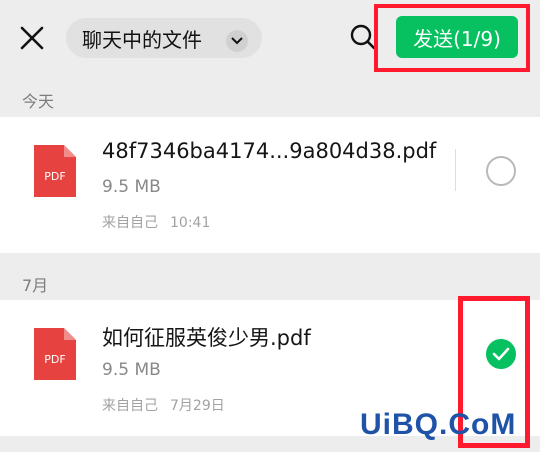 This screenshot has height=452, width=540. Describe the element at coordinates (206, 338) in the screenshot. I see `file-name: 如何征服英俊少男.pdf` at that location.